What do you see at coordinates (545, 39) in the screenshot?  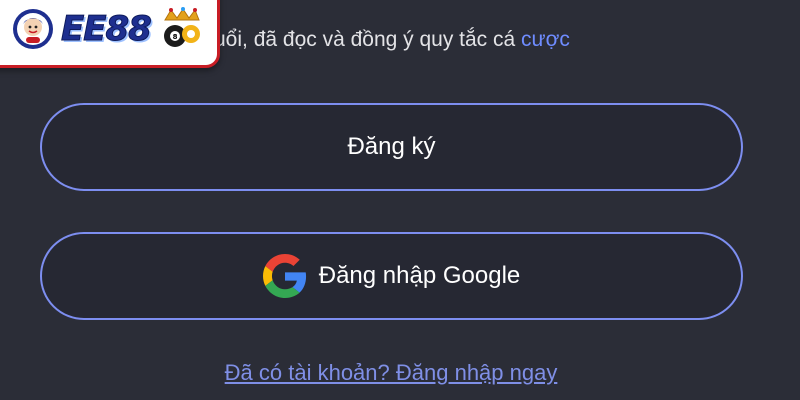 I see `terms-link: cược` at bounding box center [545, 39].